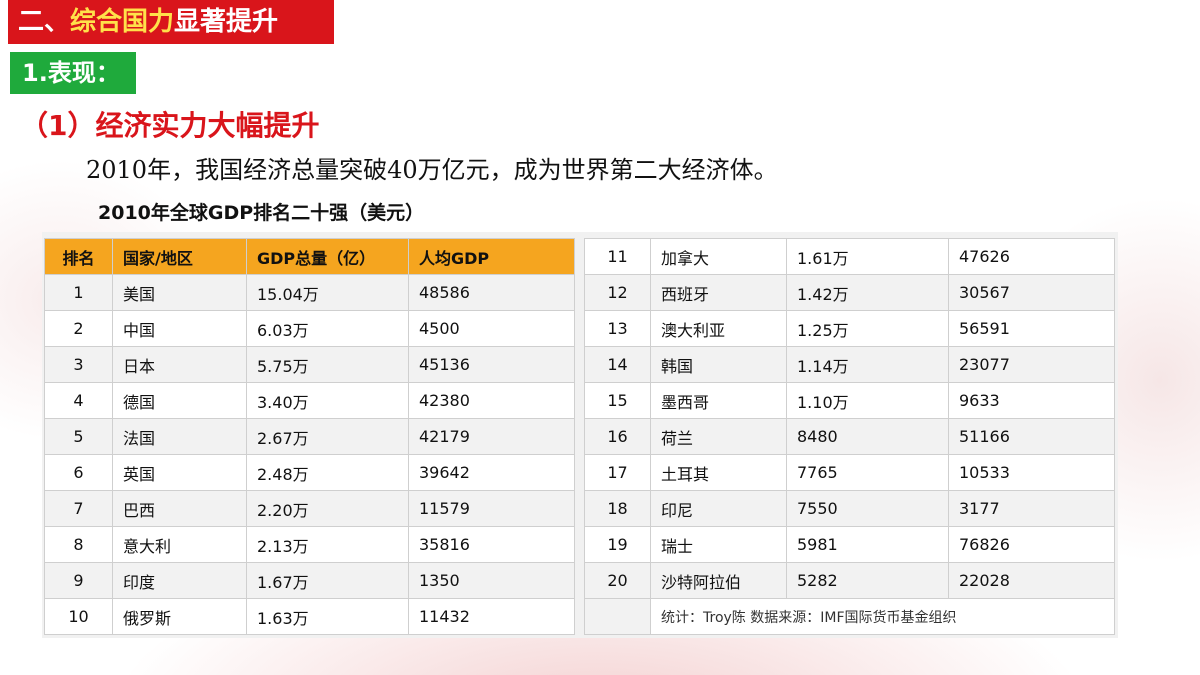  I want to click on per-capita-cell: 3177, so click(1031, 508).